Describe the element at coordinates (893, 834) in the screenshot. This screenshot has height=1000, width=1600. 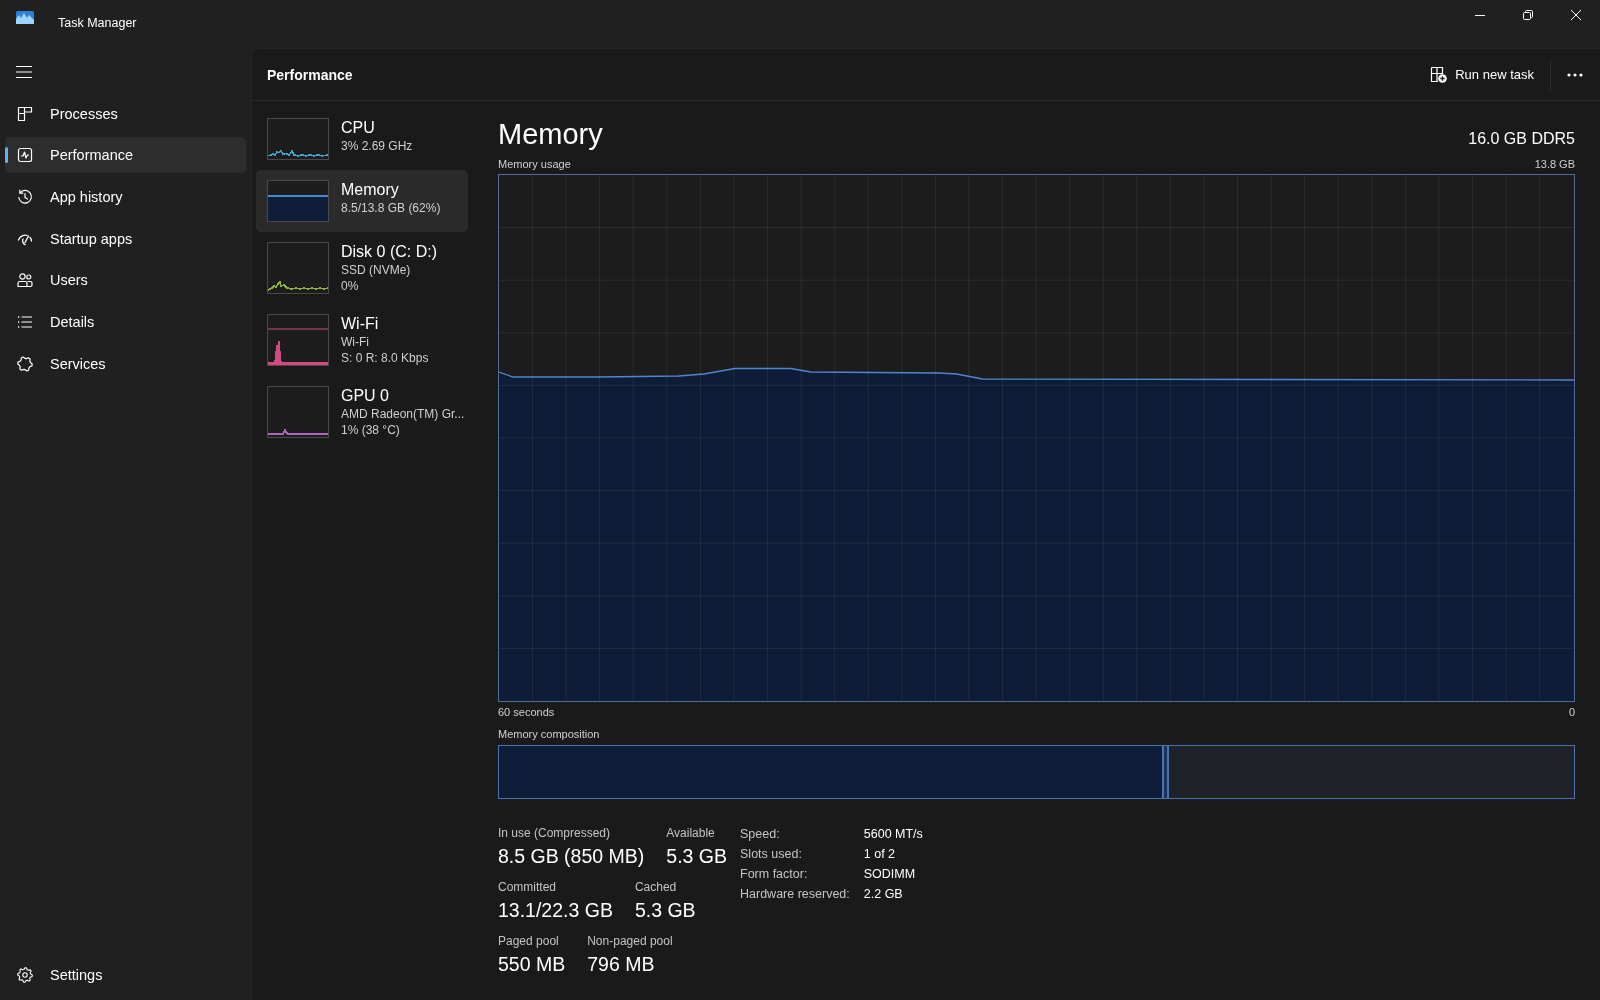
I see `property-value: 5600 MT/s` at that location.